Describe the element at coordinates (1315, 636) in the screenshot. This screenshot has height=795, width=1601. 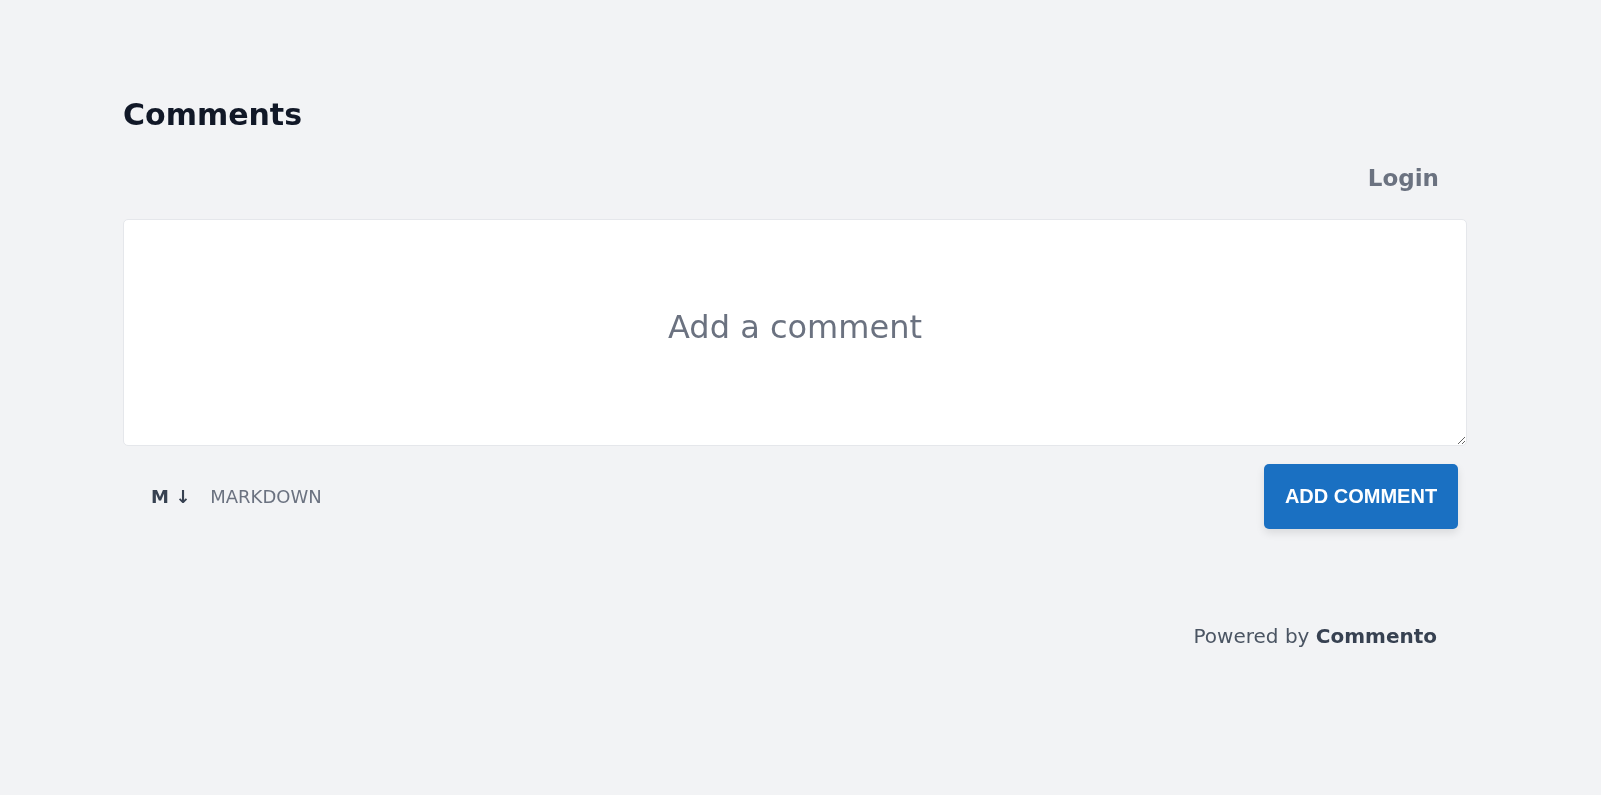
I see `powered-by-text: Powered by Commento` at that location.